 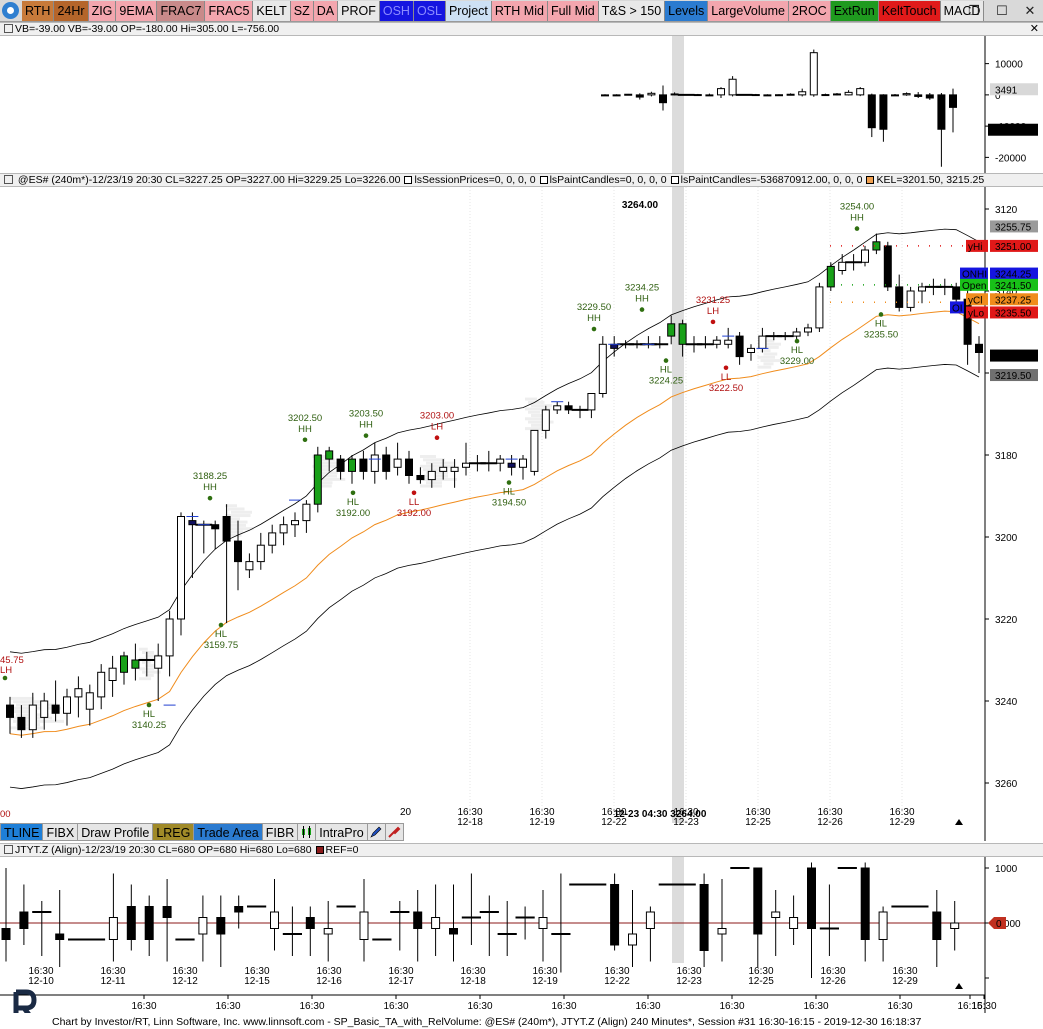 What do you see at coordinates (71, 11) in the screenshot?
I see `toolbar-button-24hr: 24Hr` at bounding box center [71, 11].